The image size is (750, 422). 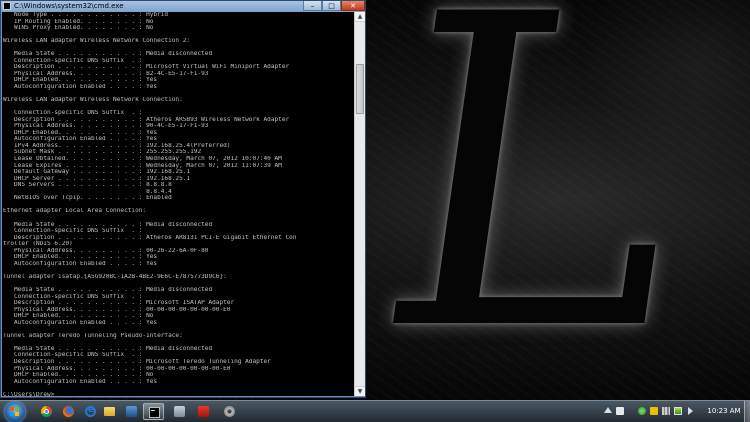 What do you see at coordinates (642, 411) in the screenshot?
I see `app-status-icon` at bounding box center [642, 411].